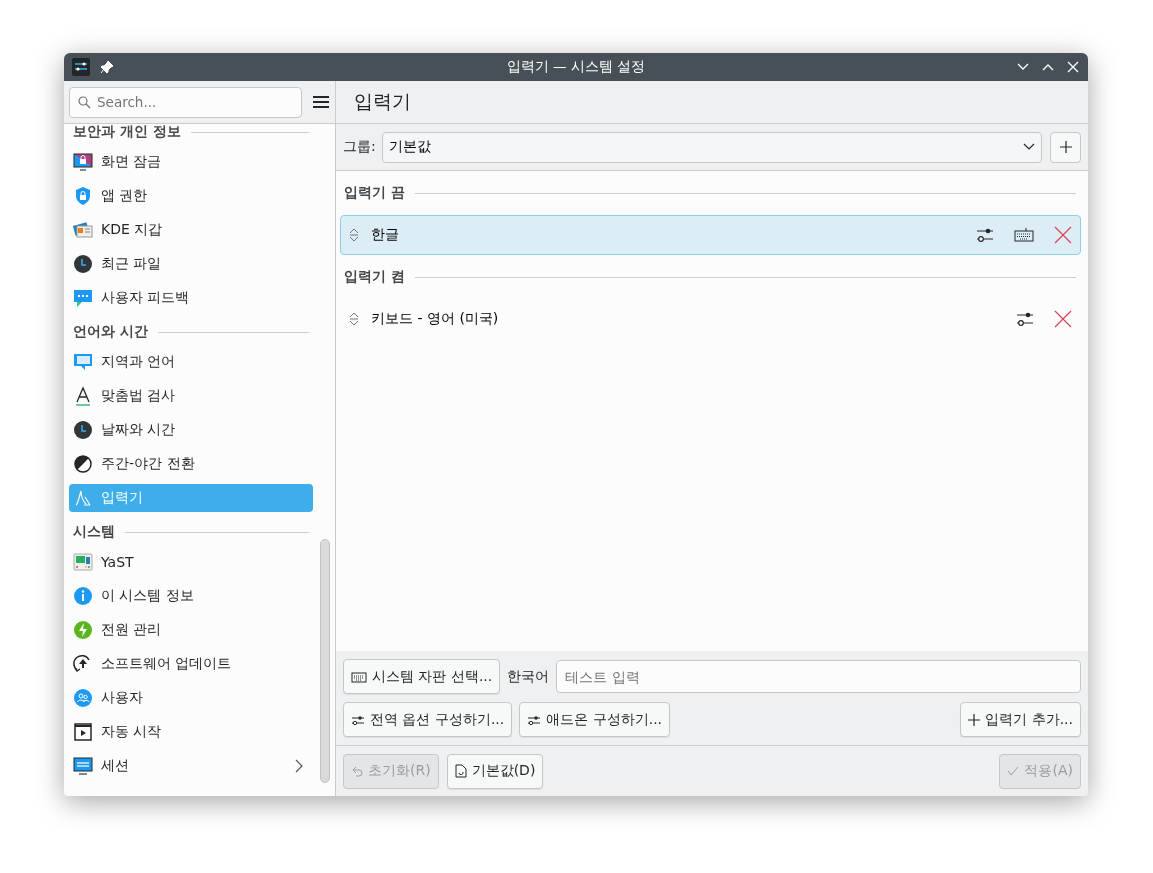  What do you see at coordinates (110, 332) in the screenshot?
I see `section-heading: 언어와 시간` at bounding box center [110, 332].